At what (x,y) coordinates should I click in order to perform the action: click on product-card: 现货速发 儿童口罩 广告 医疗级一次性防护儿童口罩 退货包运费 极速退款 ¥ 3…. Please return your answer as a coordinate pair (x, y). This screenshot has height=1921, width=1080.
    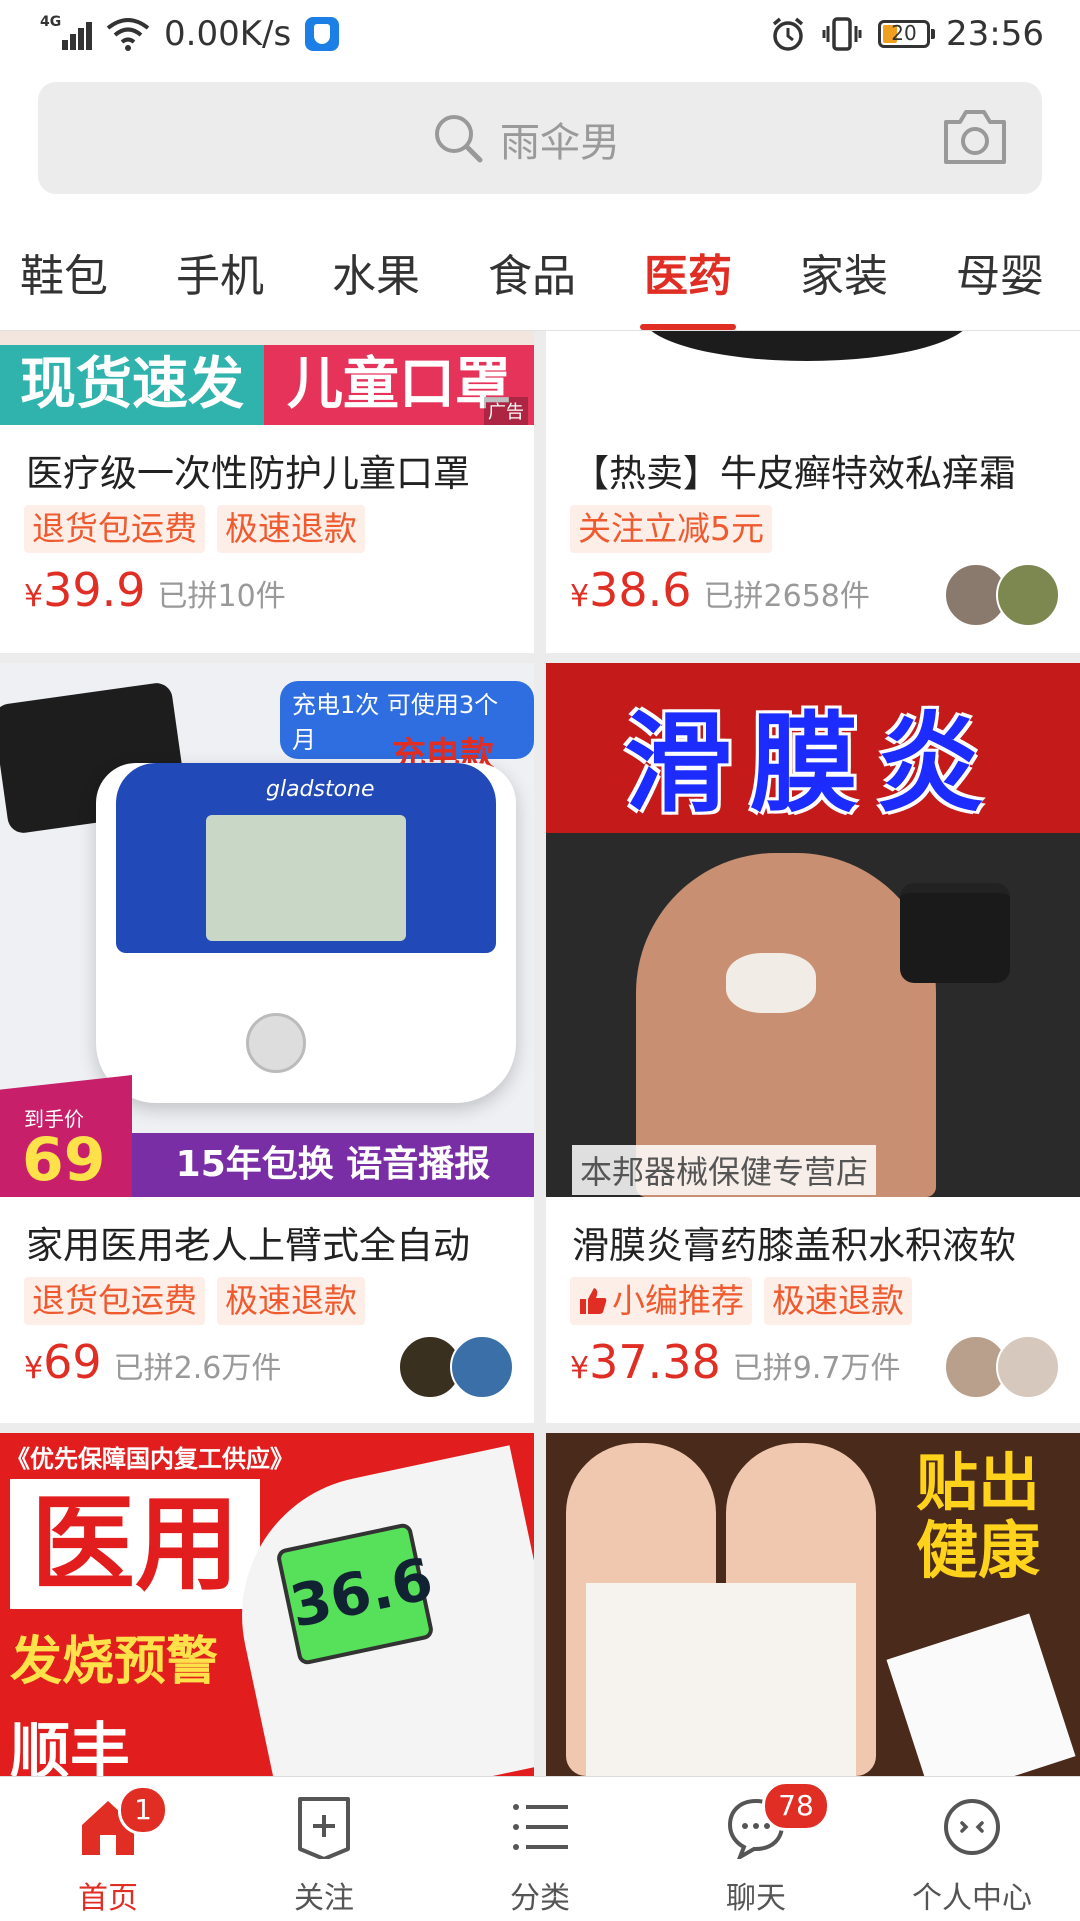
    Looking at the image, I should click on (267, 492).